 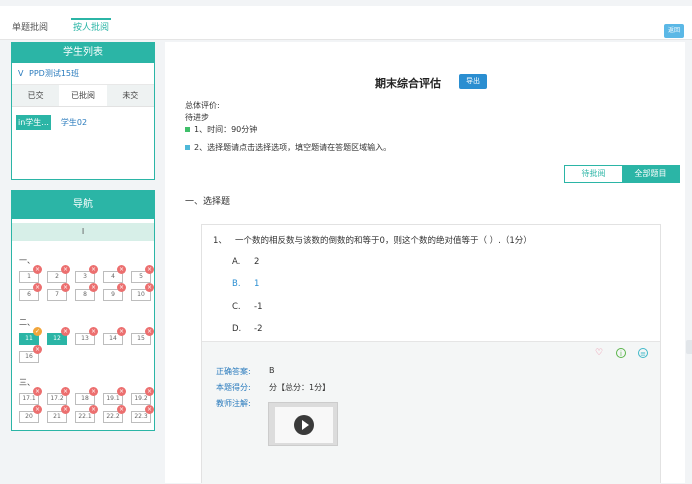 I want to click on tab-by-student: 按人批阅, so click(x=91, y=26).